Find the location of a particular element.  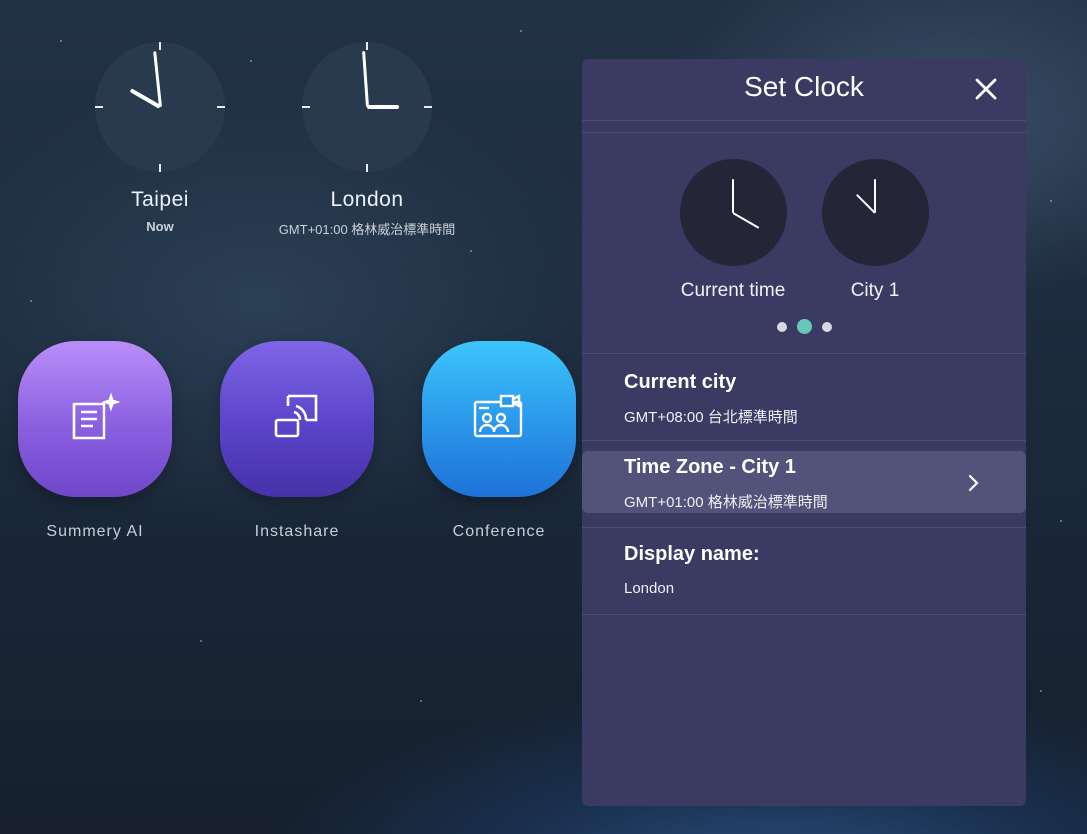

display-name-row: Display name: London is located at coordinates (804, 571).